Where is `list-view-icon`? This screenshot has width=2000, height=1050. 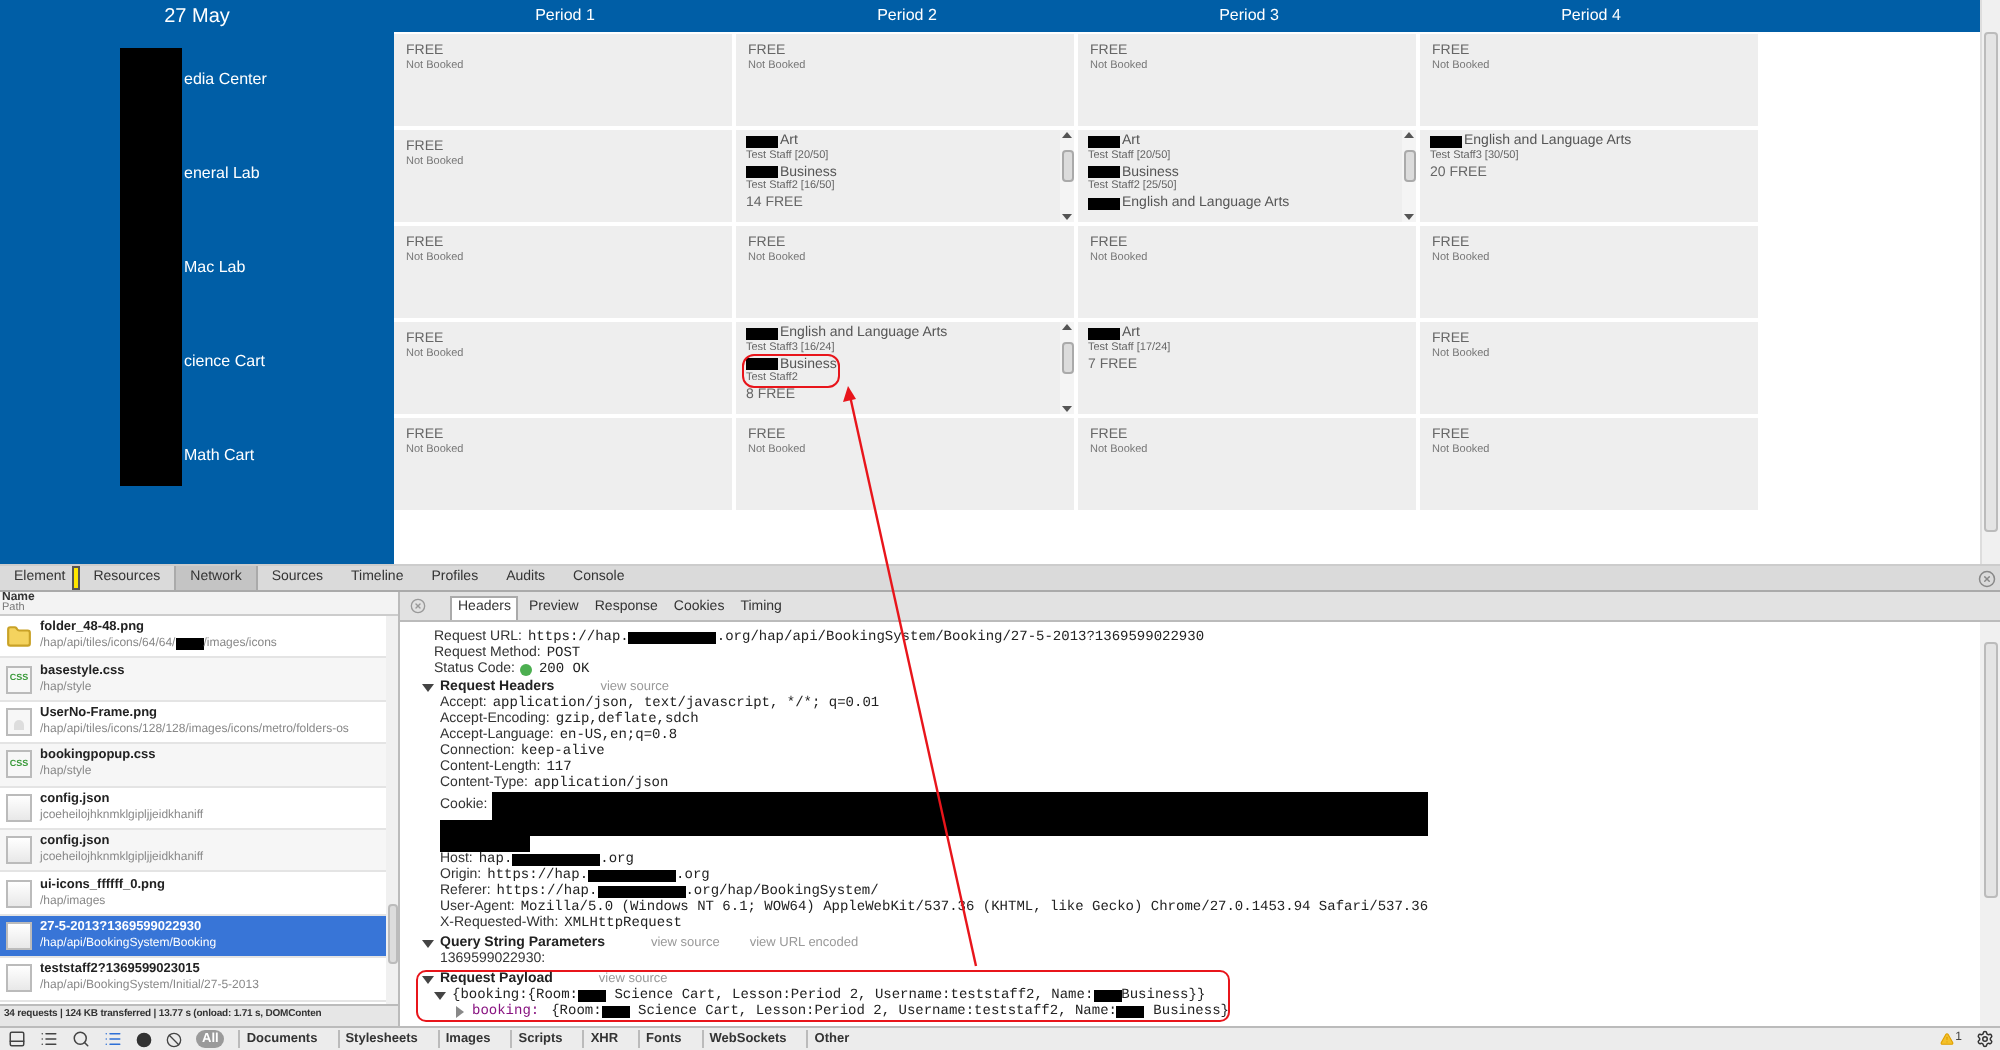
list-view-icon is located at coordinates (113, 1039).